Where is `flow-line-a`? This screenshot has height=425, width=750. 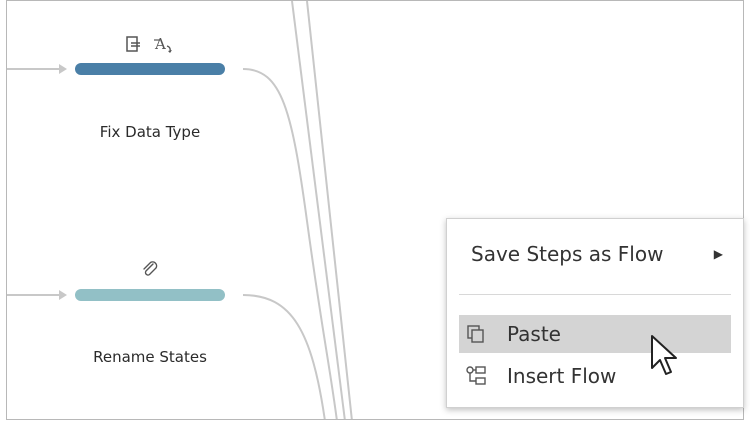 flow-line-a is located at coordinates (318, 210).